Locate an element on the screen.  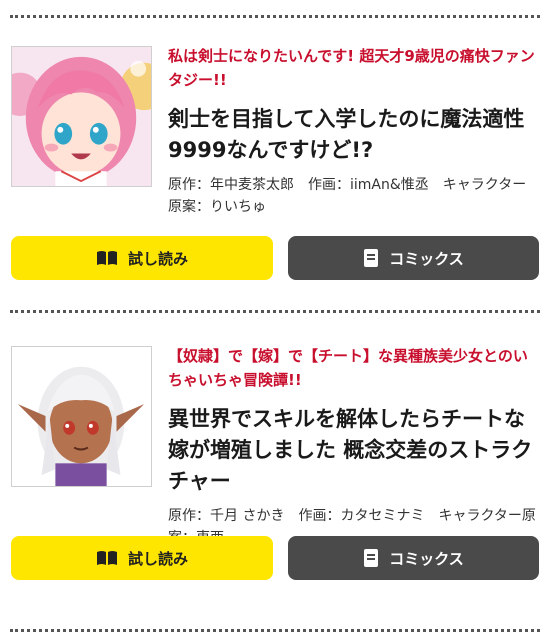
manga-tagline: 私は剣士になりたいんです! 超天才9歳児の痛快ファンタジー!! is located at coordinates (351, 68).